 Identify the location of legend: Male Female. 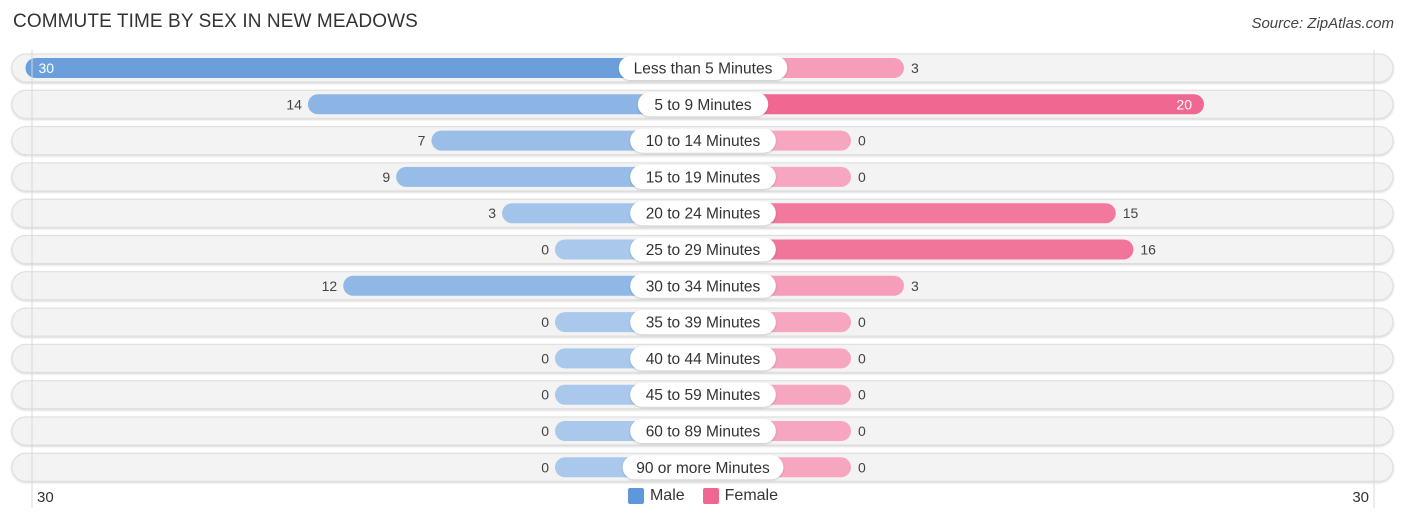
(703, 496).